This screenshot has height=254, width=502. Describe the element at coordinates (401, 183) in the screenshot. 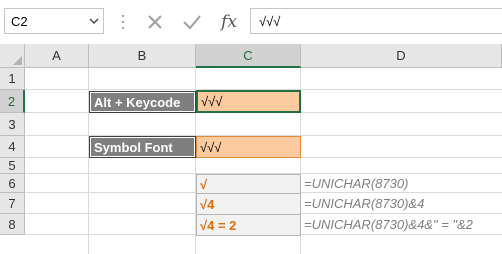

I see `cell-d6: =UNICHAR(8730)` at that location.